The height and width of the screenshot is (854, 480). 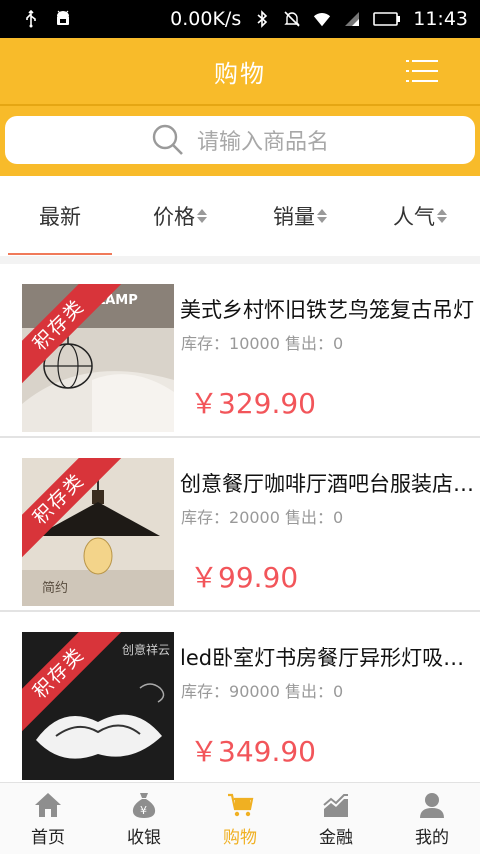 I want to click on app-header: 购物, so click(x=240, y=72).